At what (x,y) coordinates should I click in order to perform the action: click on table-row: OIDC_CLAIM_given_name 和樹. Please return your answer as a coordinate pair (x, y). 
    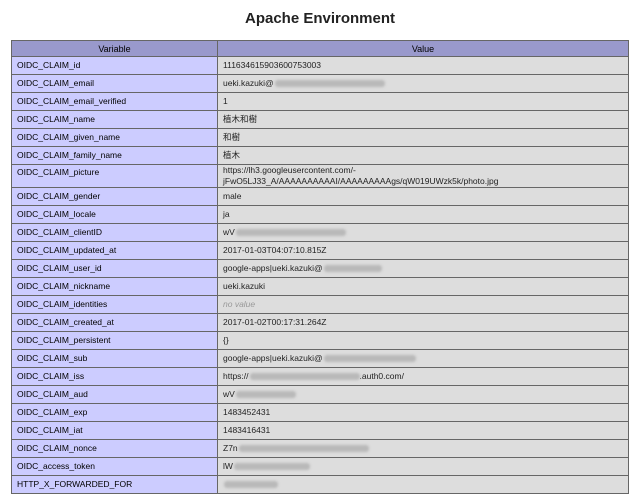
    Looking at the image, I should click on (320, 138).